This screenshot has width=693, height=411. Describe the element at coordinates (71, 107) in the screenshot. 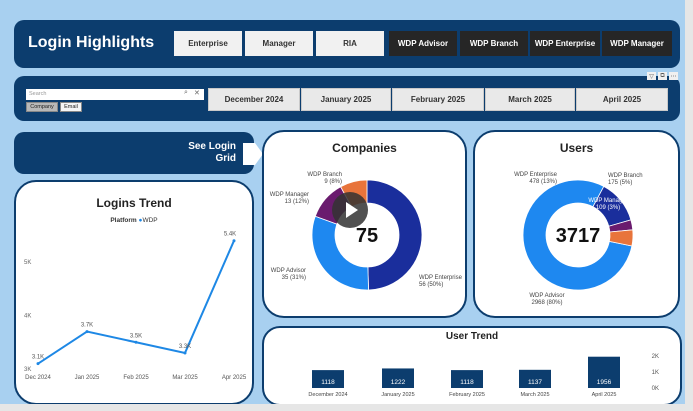

I see `tab-email: Email` at that location.